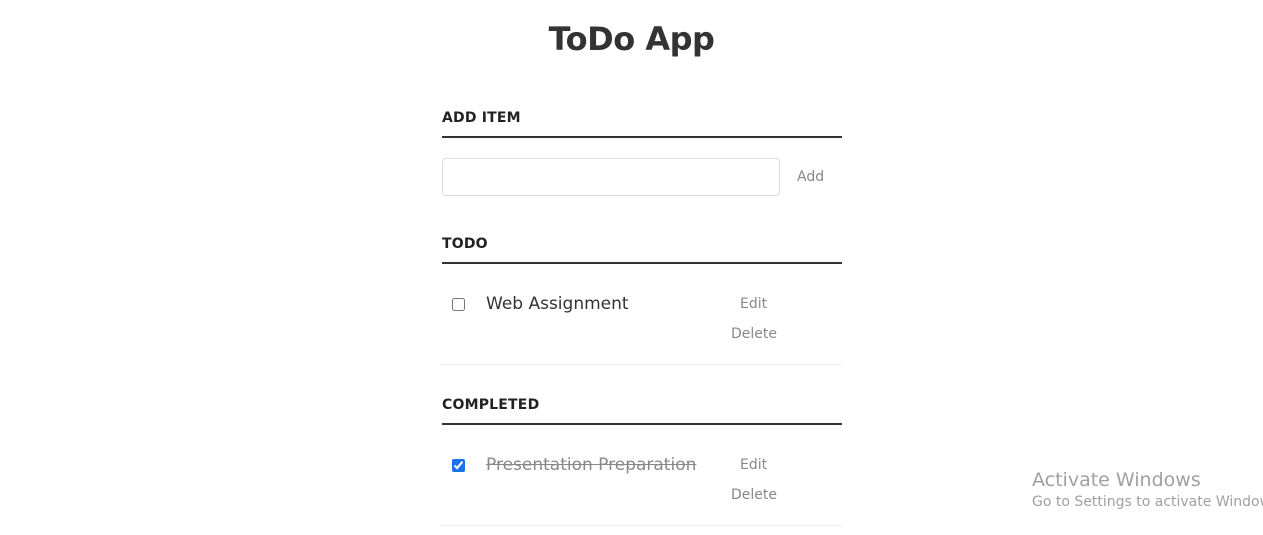 This screenshot has height=535, width=1263. What do you see at coordinates (458, 304) in the screenshot?
I see `task-checkbox` at bounding box center [458, 304].